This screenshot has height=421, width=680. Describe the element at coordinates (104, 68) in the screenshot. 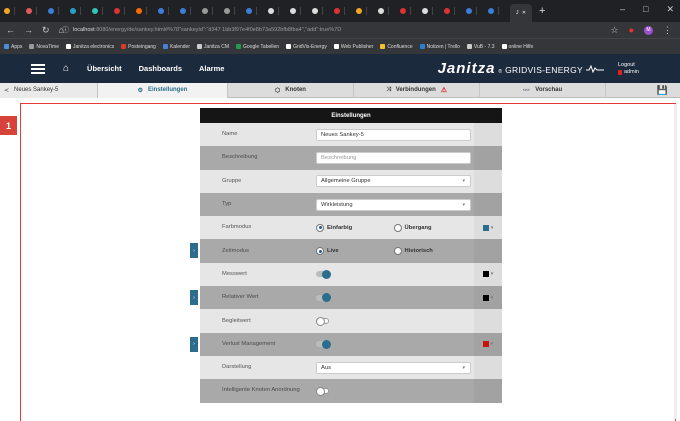

I see `nav-overview: Übersicht` at that location.